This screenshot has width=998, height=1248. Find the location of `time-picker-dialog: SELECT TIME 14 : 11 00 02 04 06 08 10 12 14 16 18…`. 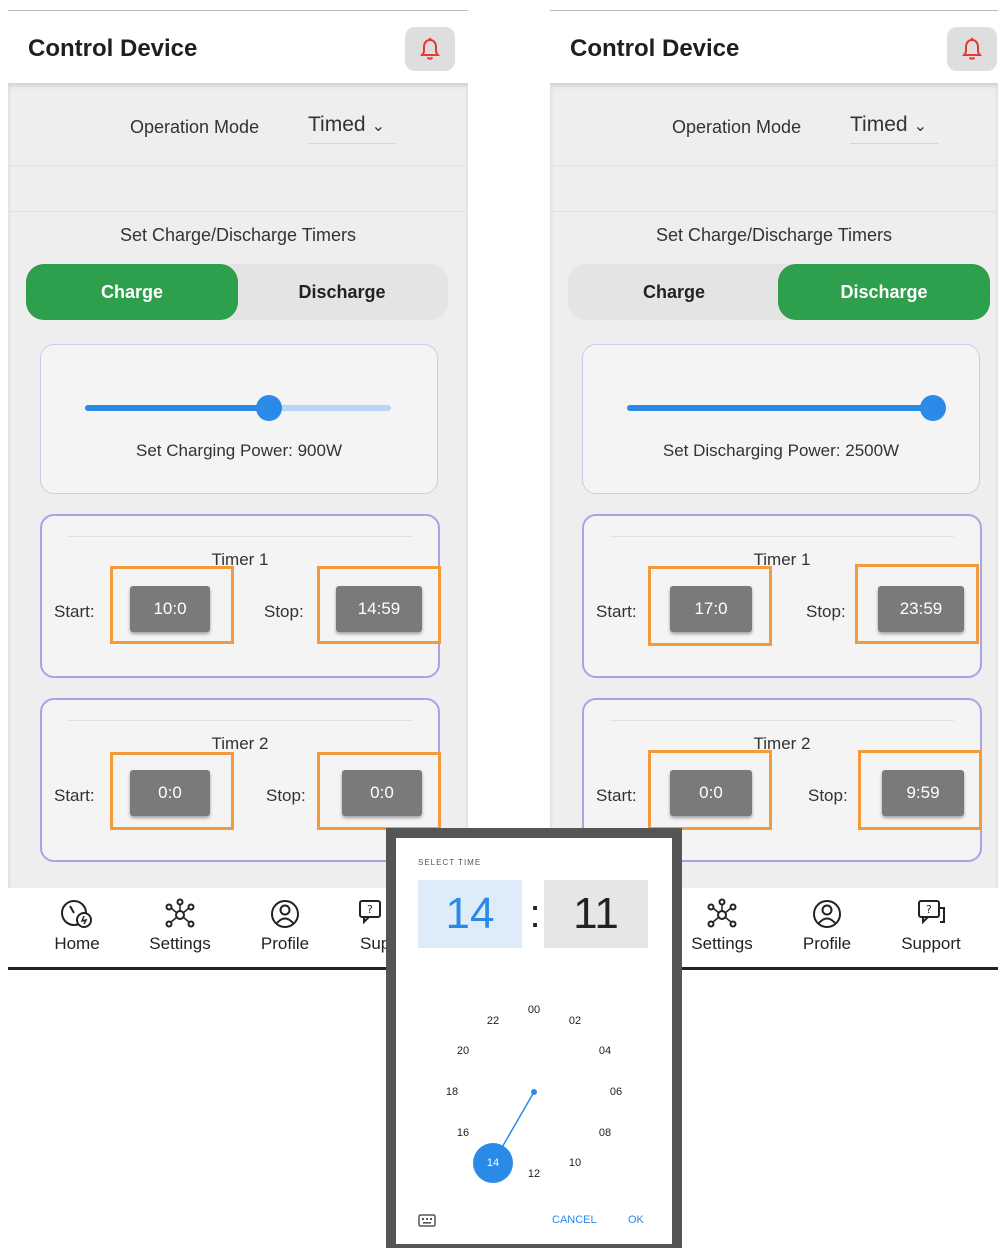

time-picker-dialog: SELECT TIME 14 : 11 00 02 04 06 08 10 12 14 16 18… is located at coordinates (534, 1038).